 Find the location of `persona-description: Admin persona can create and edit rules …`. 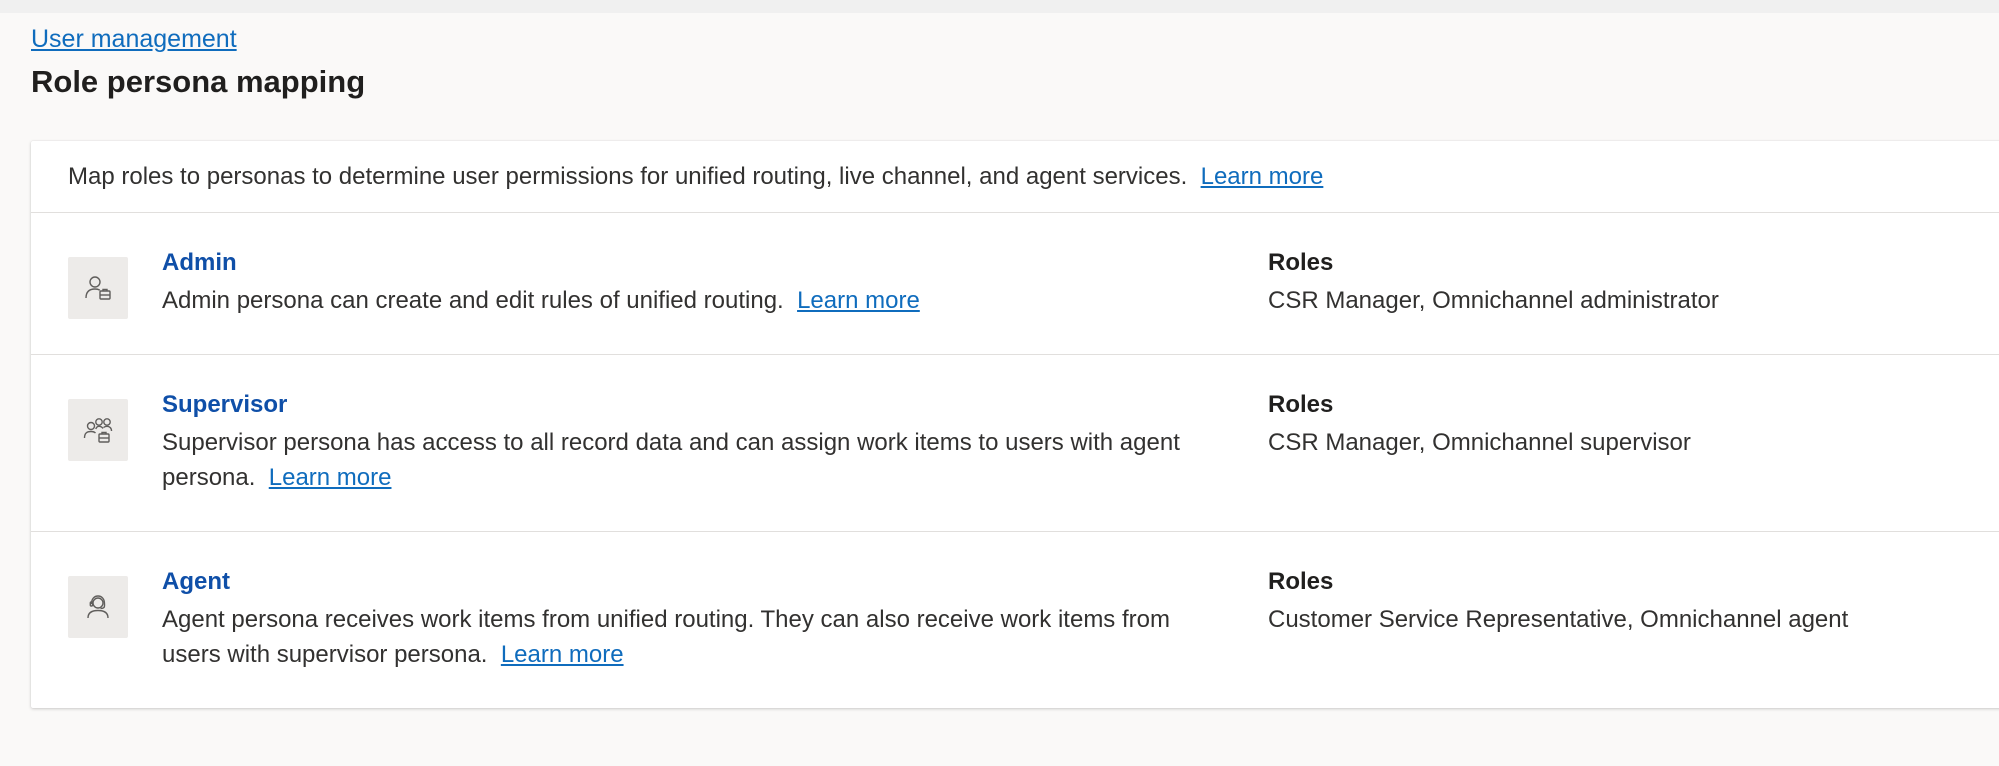

persona-description: Admin persona can create and edit rules … is located at coordinates (687, 300).